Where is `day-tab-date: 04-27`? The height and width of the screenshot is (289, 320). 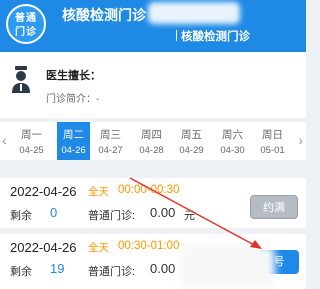
day-tab-date: 04-27 is located at coordinates (110, 150).